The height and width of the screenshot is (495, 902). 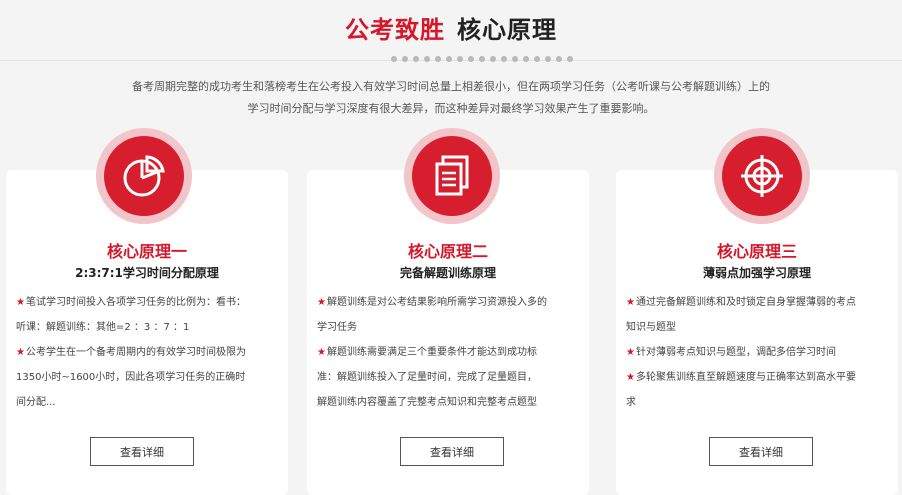 I want to click on list-item: ★公考学生在一个备考周期内的有效学习时间极限为, so click(x=131, y=352).